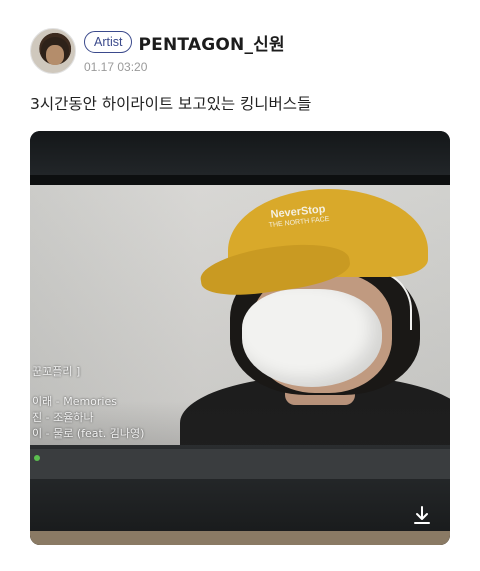  Describe the element at coordinates (88, 433) in the screenshot. I see `subtitle-line: 이 - 물로 (feat. 김나영)` at that location.